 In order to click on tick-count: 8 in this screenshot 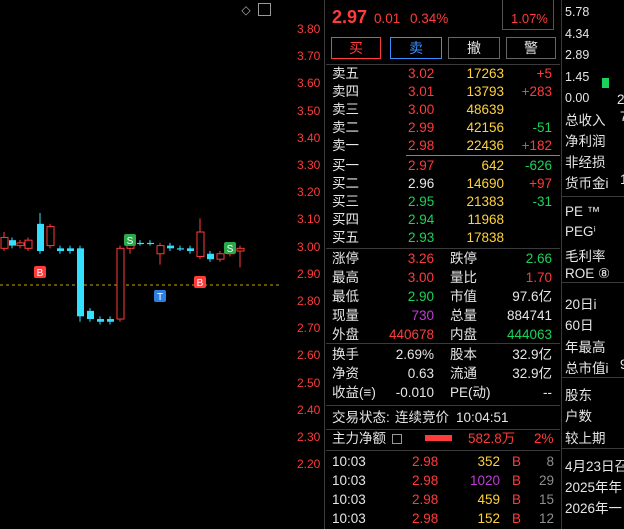, I will do `click(550, 461)`.